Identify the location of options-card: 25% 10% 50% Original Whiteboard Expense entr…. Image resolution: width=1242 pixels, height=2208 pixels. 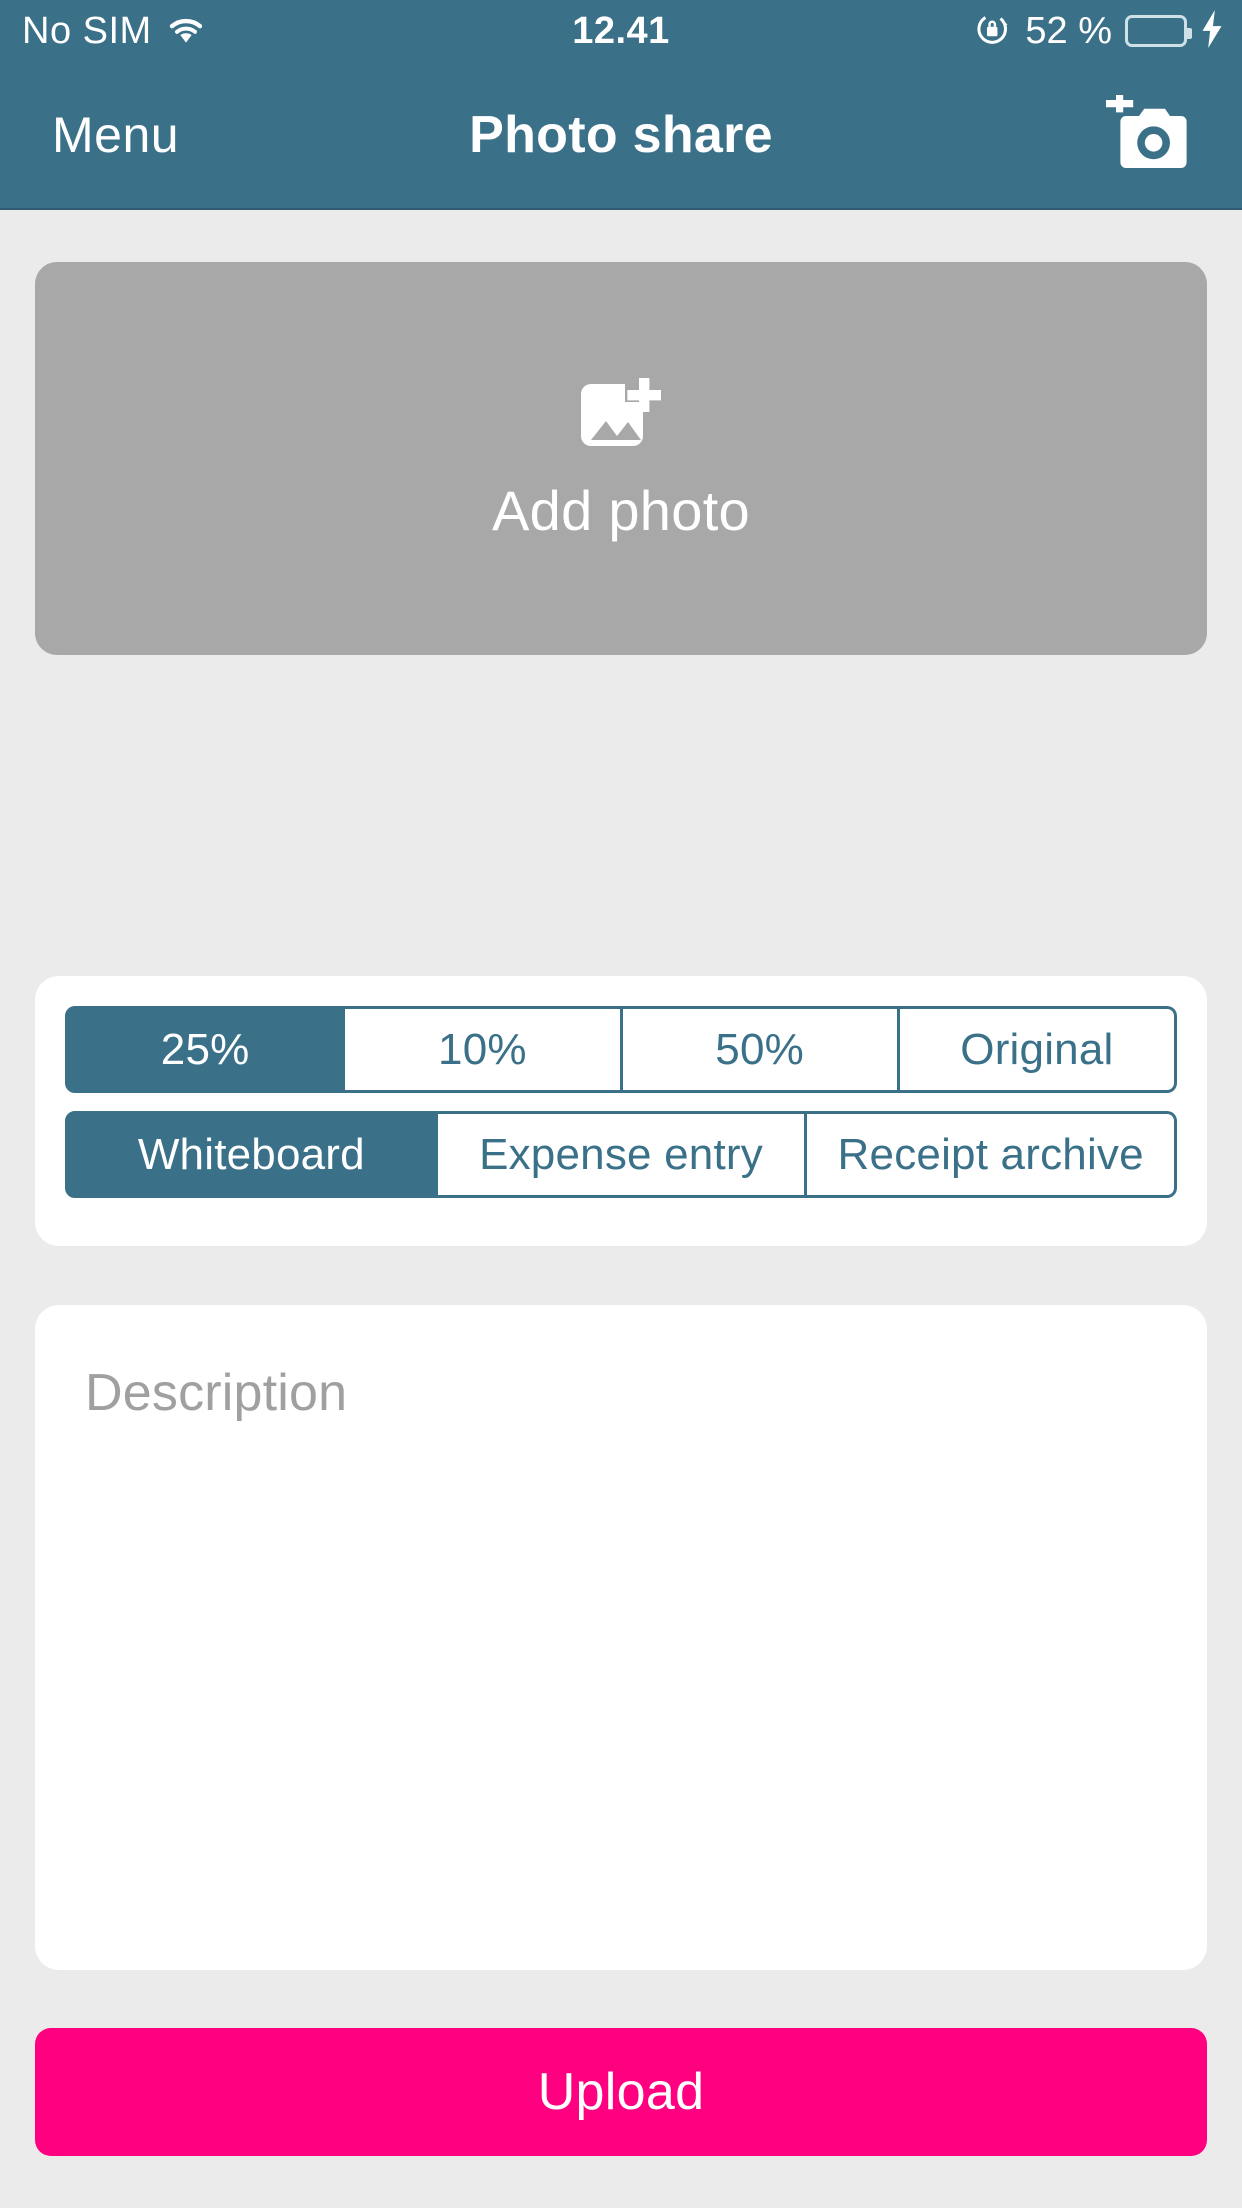
(621, 1111).